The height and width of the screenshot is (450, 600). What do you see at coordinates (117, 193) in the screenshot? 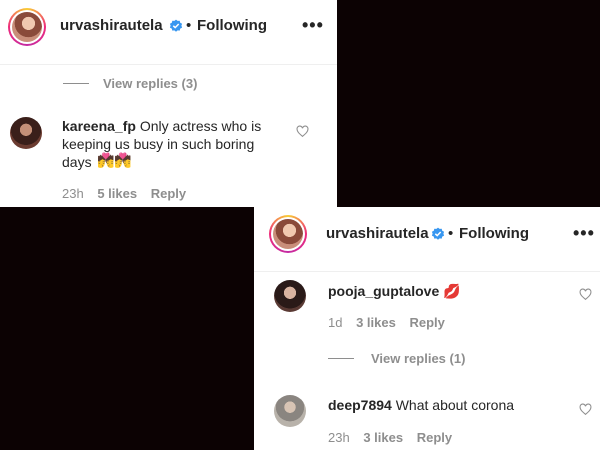
I see `comment-likes: 5 likes` at bounding box center [117, 193].